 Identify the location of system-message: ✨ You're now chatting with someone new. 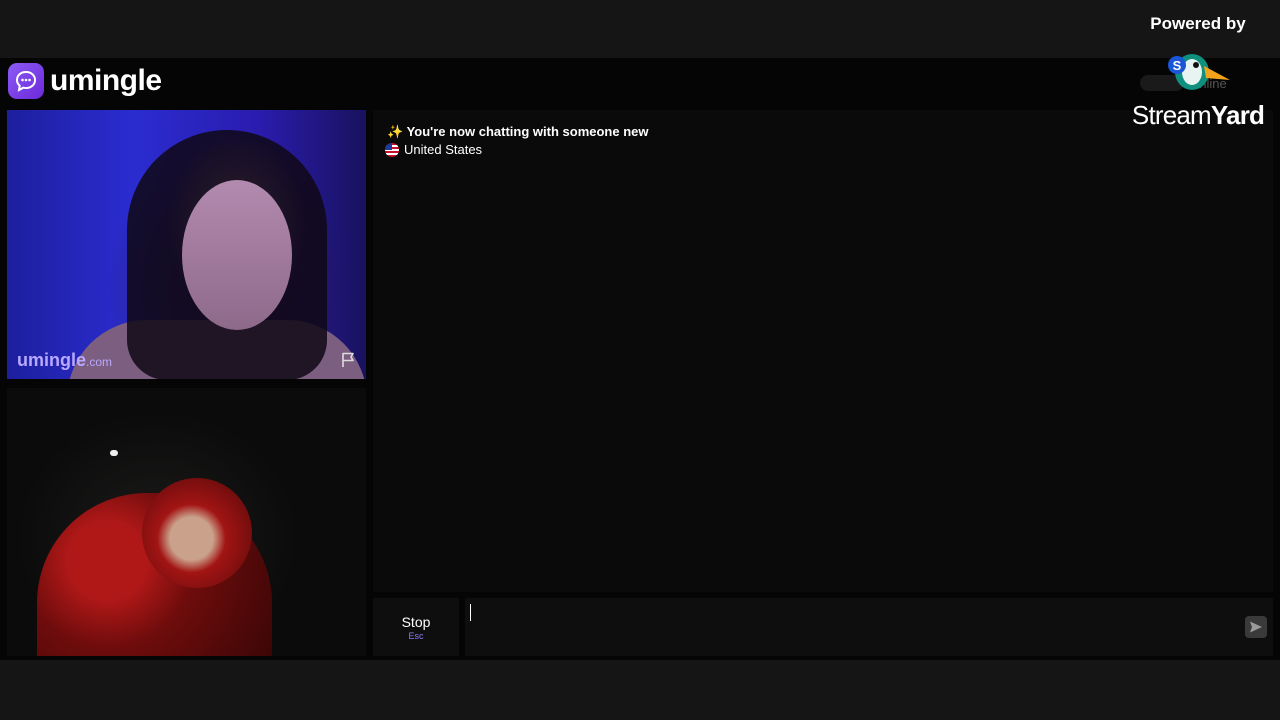
(518, 131).